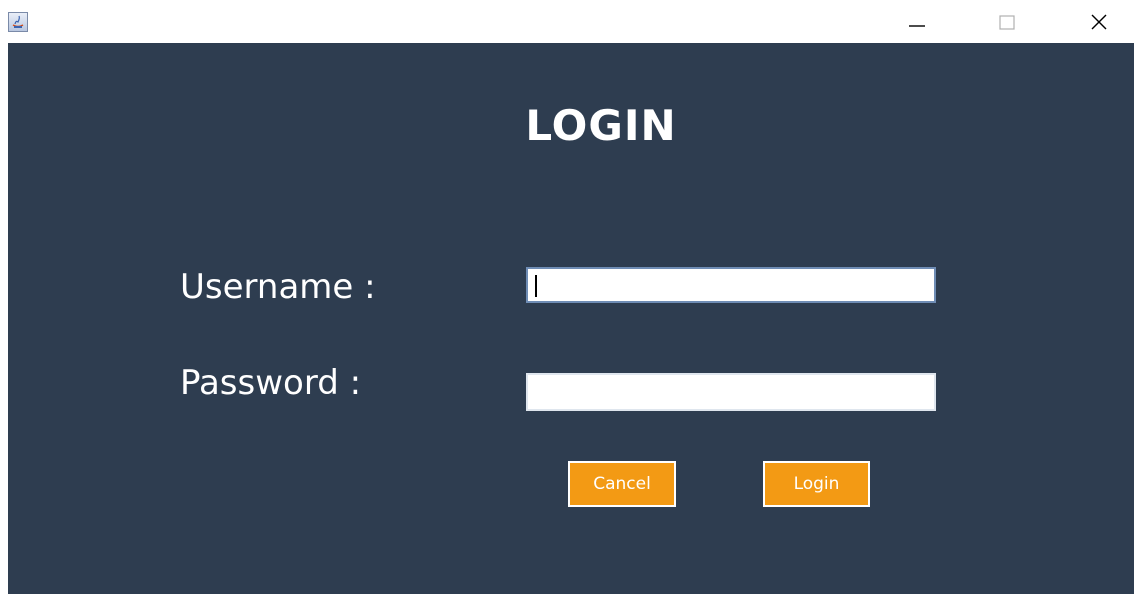  I want to click on page-title: LOGIN, so click(601, 125).